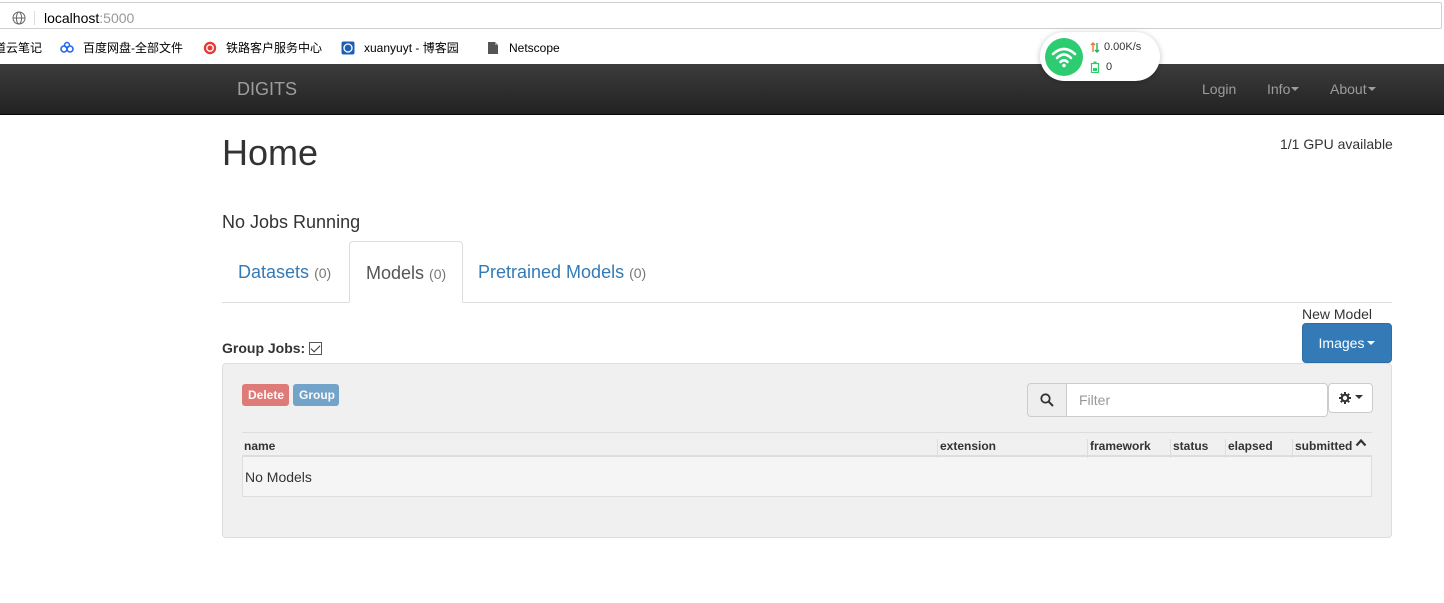  I want to click on baidu-cloud-icon, so click(67, 47).